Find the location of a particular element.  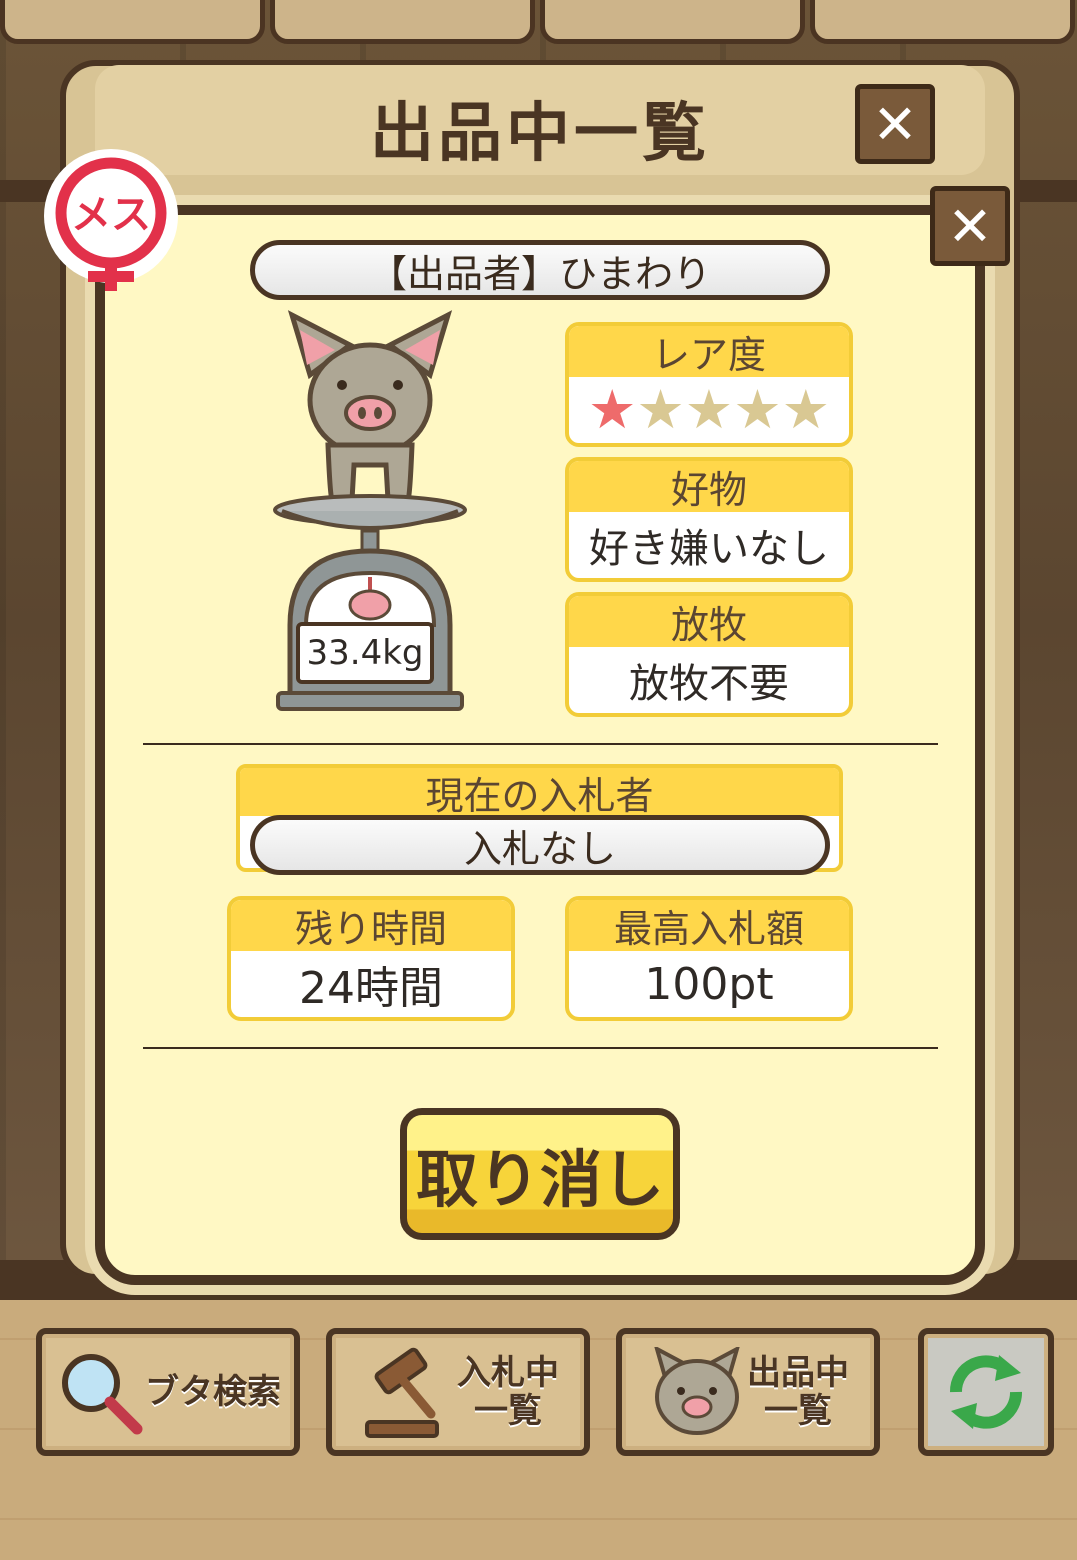

highest-bid-label: 最高入札額 is located at coordinates (709, 926).